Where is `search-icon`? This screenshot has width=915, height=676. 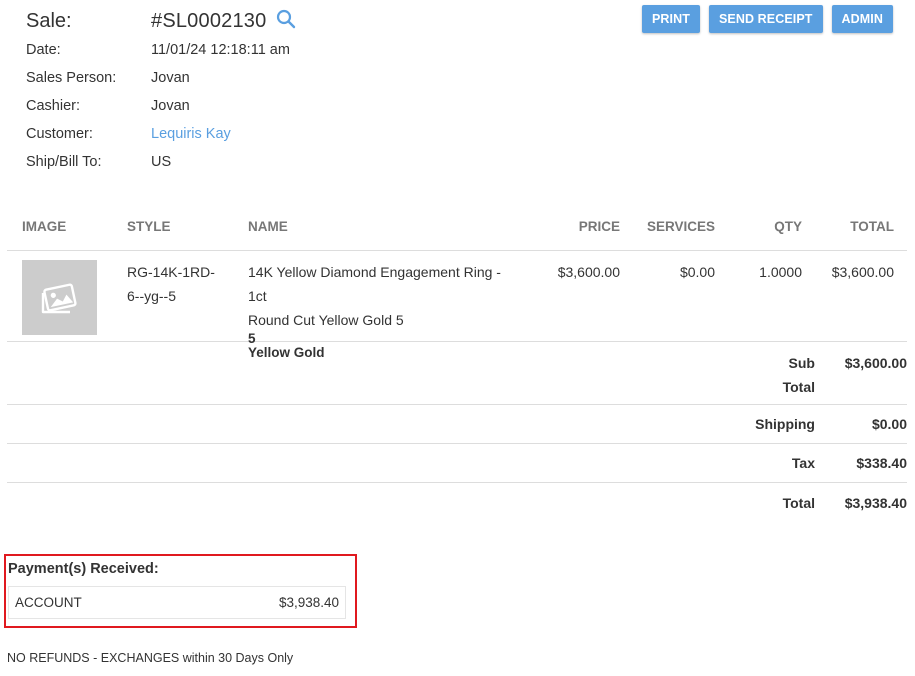
search-icon is located at coordinates (286, 21).